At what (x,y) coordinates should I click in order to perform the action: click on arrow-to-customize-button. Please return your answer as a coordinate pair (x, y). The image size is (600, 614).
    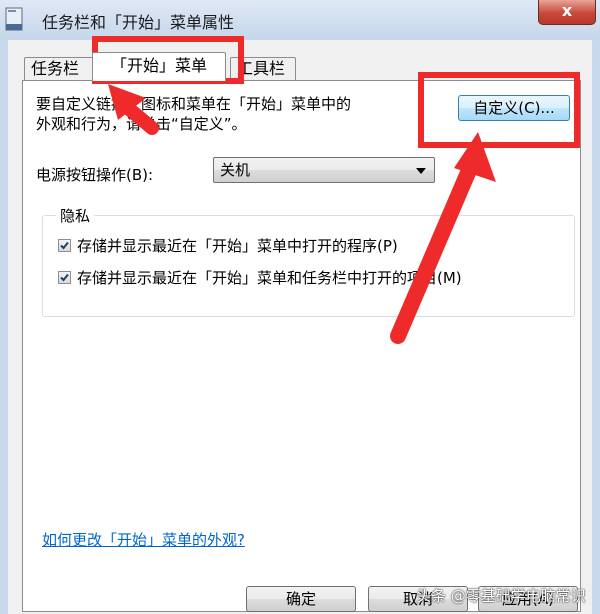
    Looking at the image, I should click on (443, 238).